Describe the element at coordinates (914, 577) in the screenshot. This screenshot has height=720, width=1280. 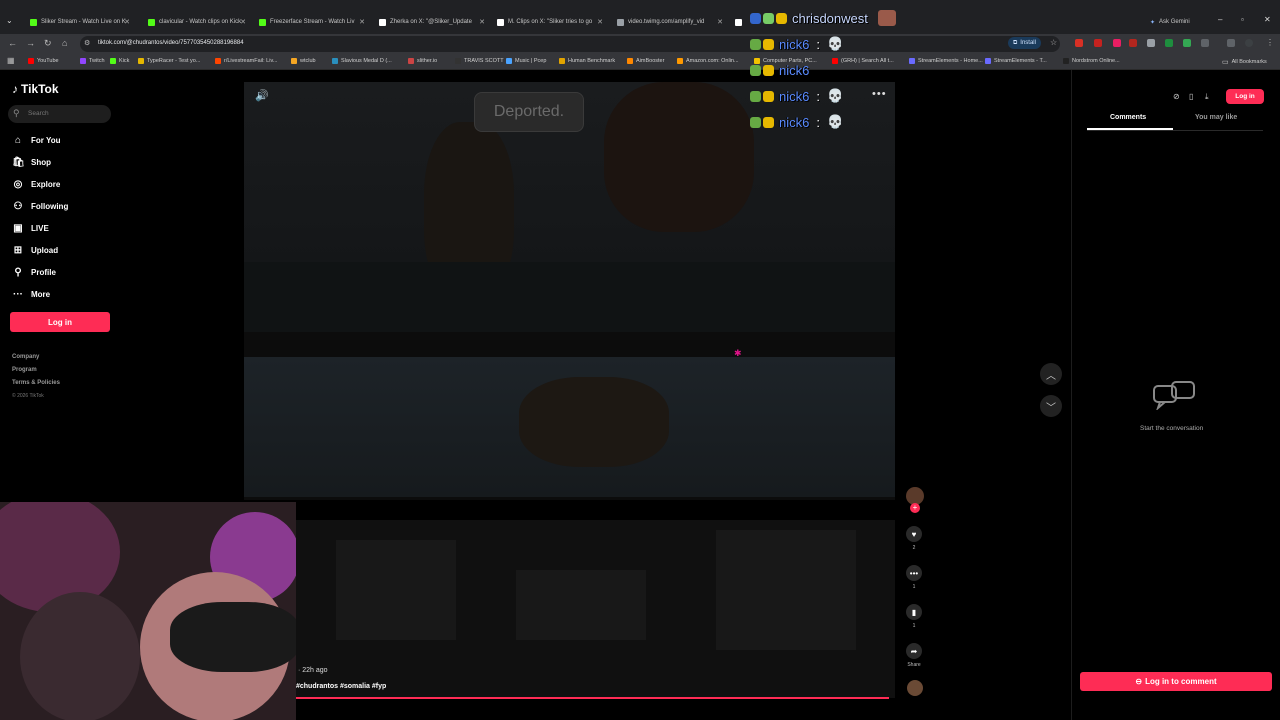
I see `comment-button: ••• 1` at that location.